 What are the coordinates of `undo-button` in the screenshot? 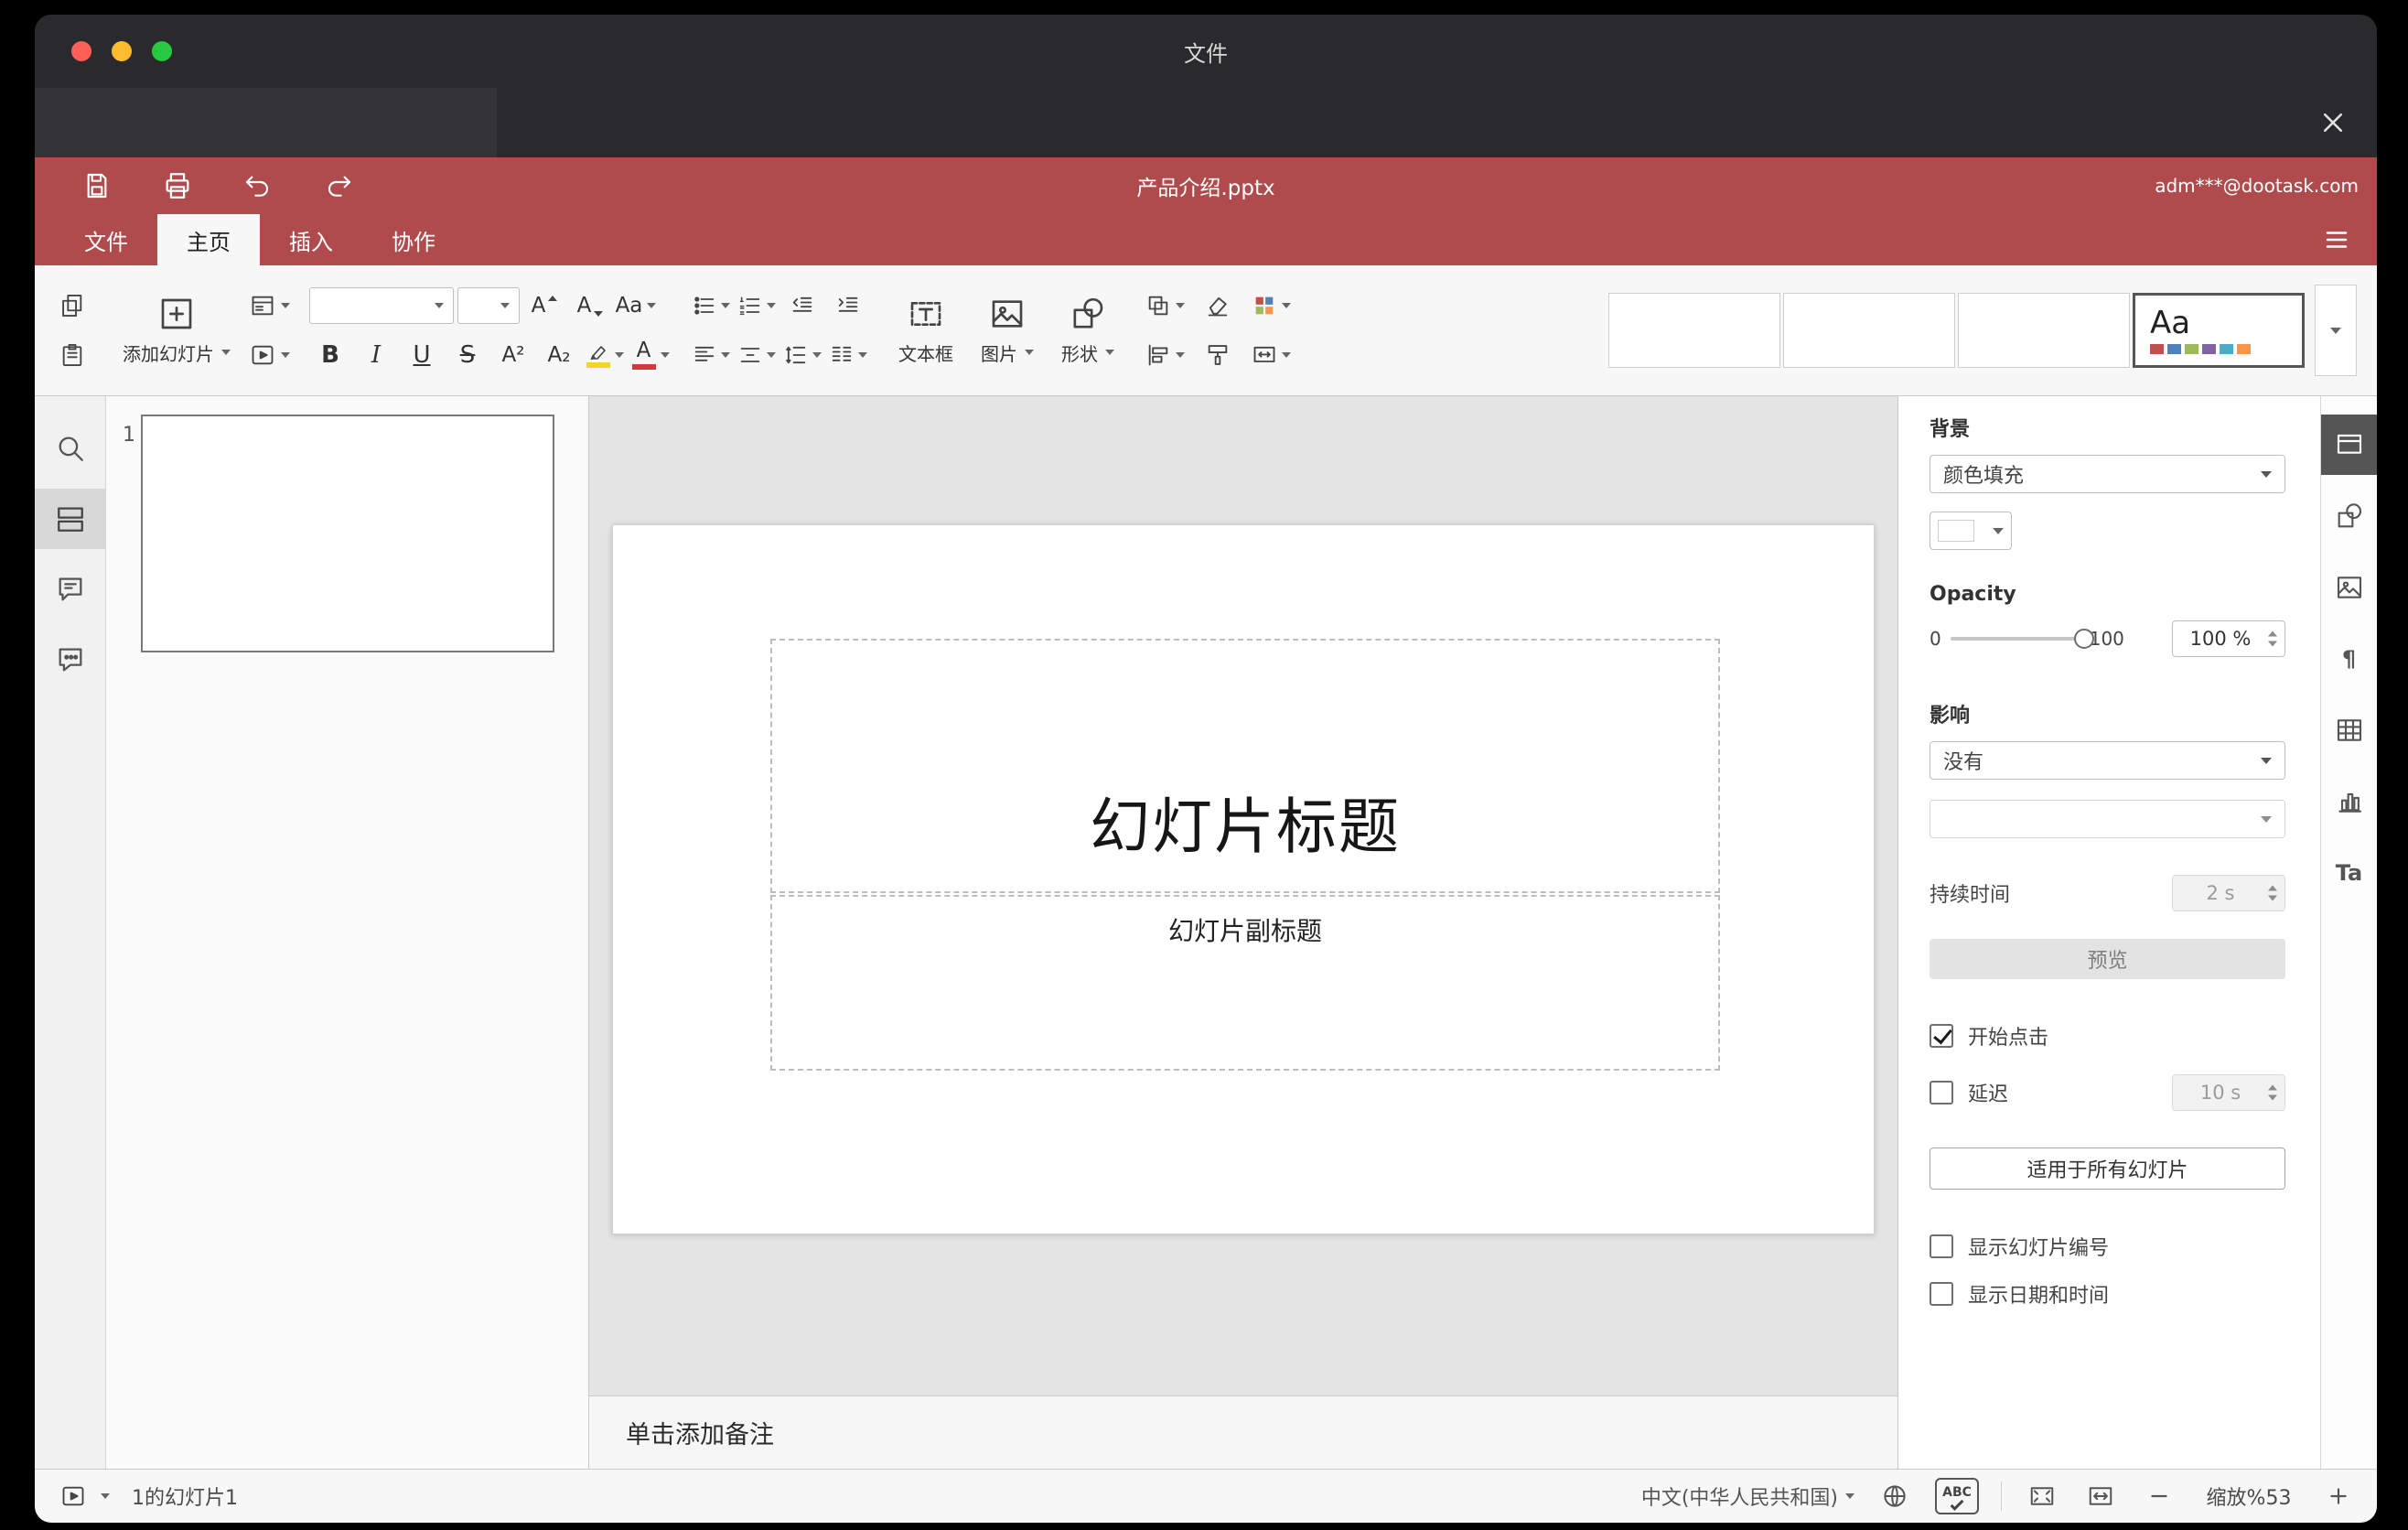 It's located at (258, 185).